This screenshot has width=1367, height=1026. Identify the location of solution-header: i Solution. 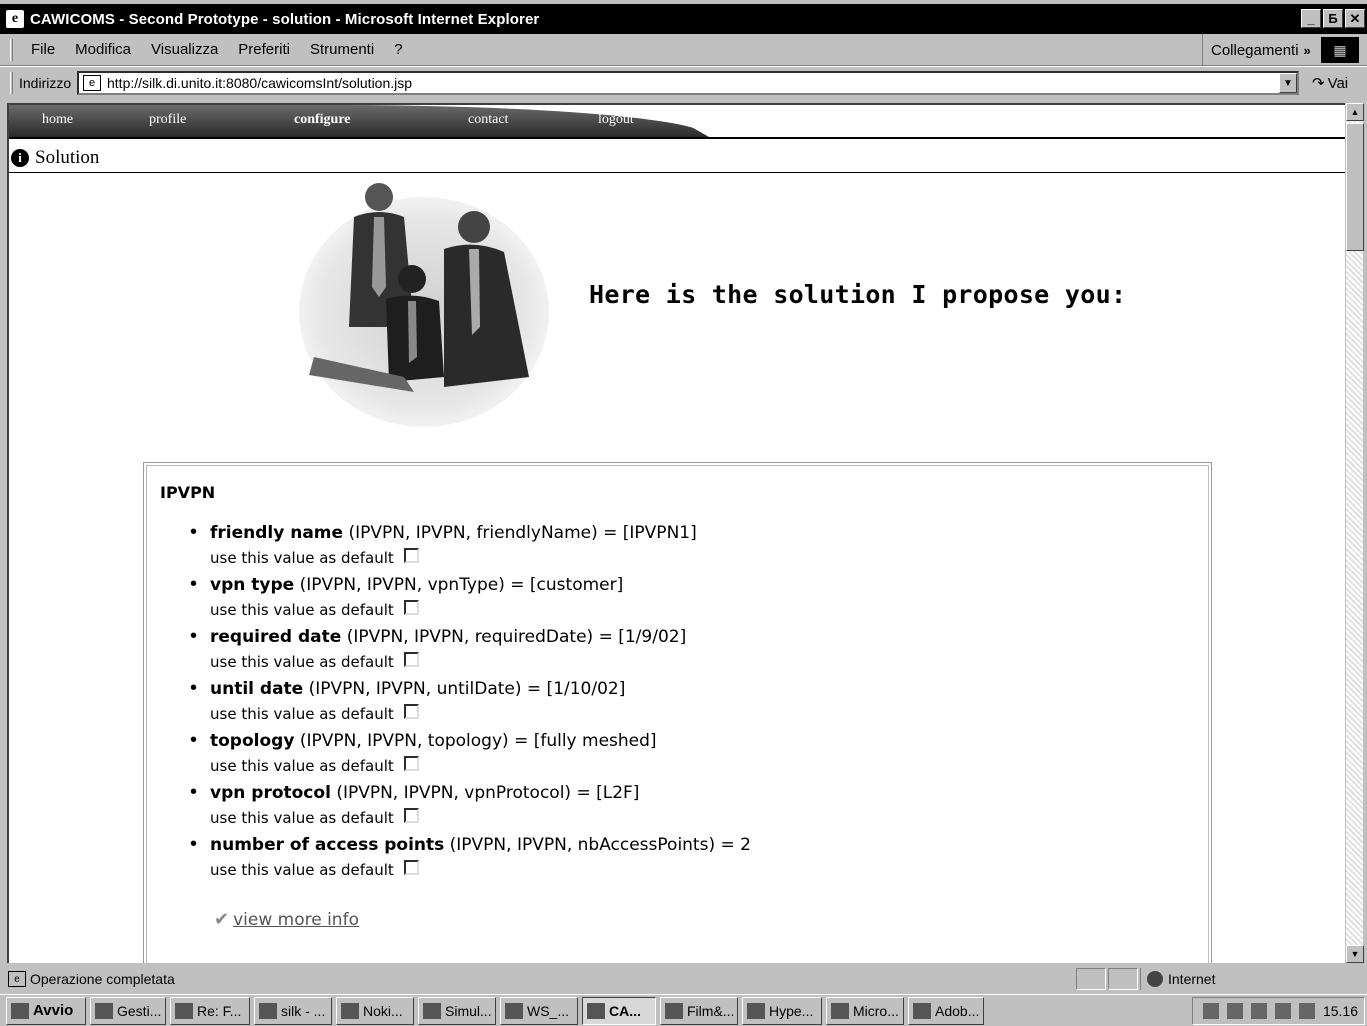
(677, 158).